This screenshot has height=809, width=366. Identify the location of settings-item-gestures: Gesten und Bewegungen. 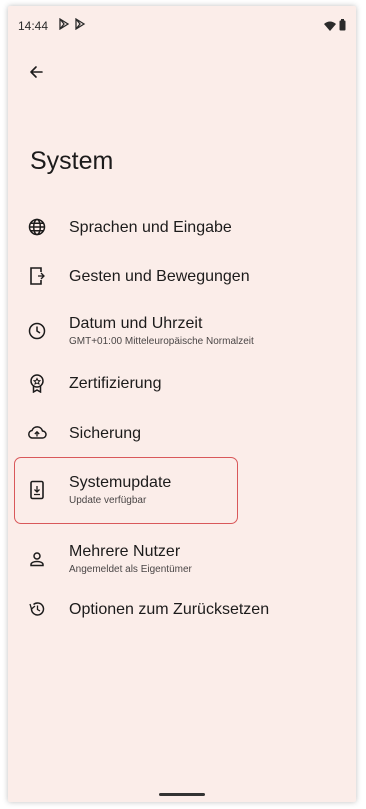
(182, 276).